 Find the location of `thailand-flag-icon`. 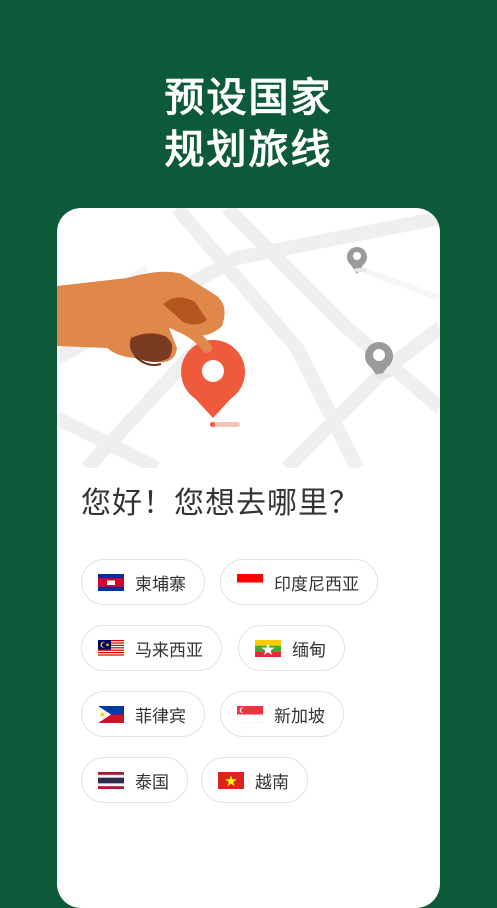

thailand-flag-icon is located at coordinates (111, 780).